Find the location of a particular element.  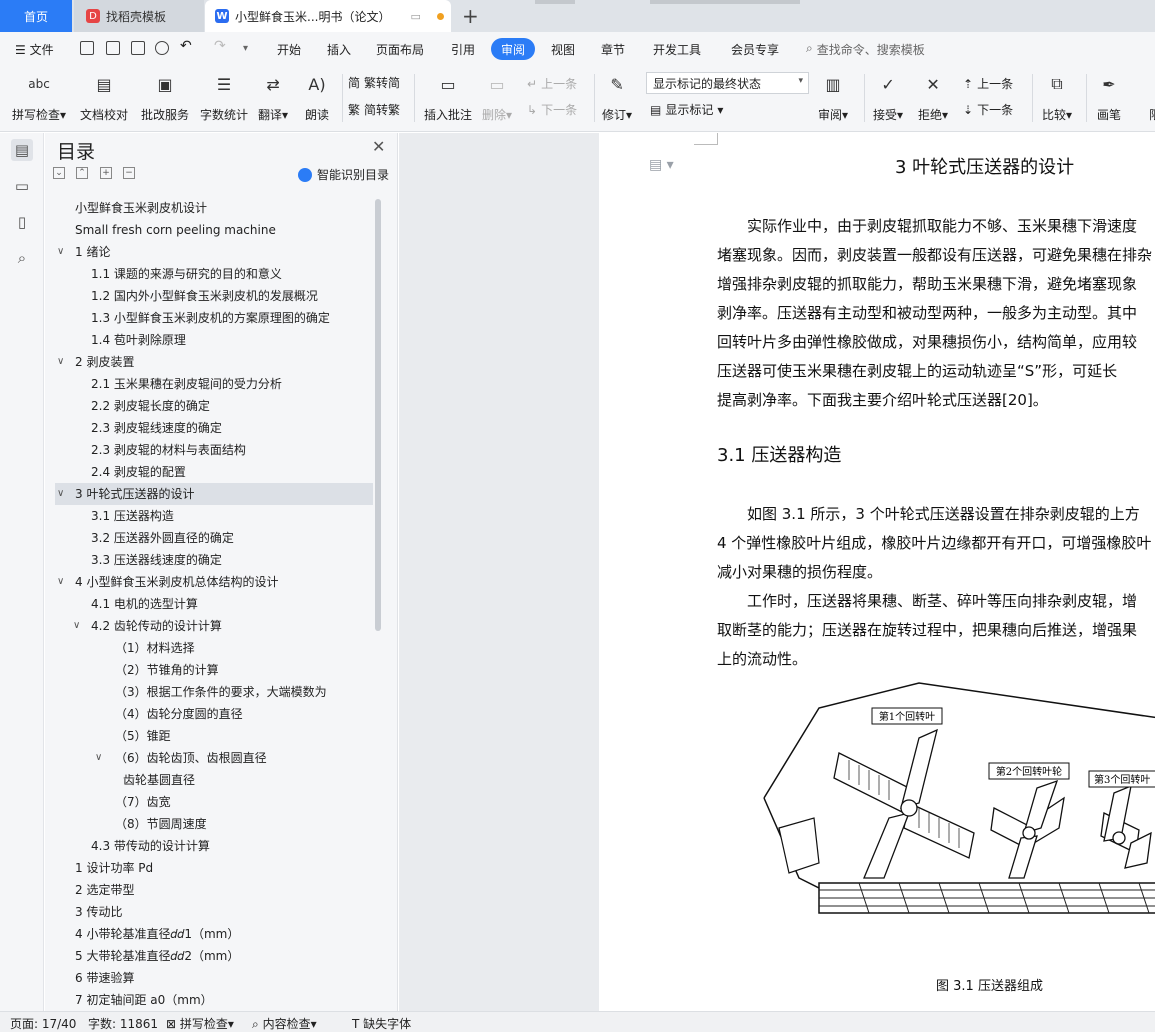

prev-comment-button: ↵ 上一条 is located at coordinates (552, 83).